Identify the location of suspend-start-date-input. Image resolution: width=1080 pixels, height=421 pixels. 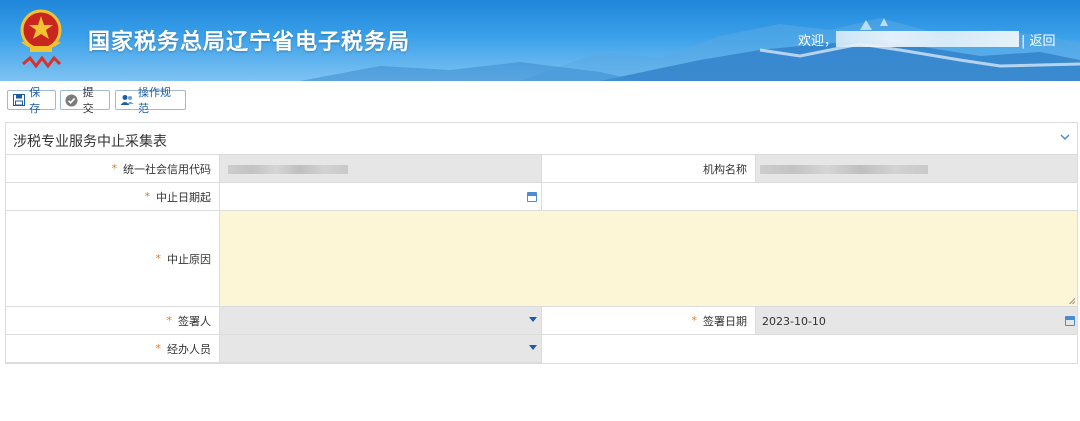
(381, 197).